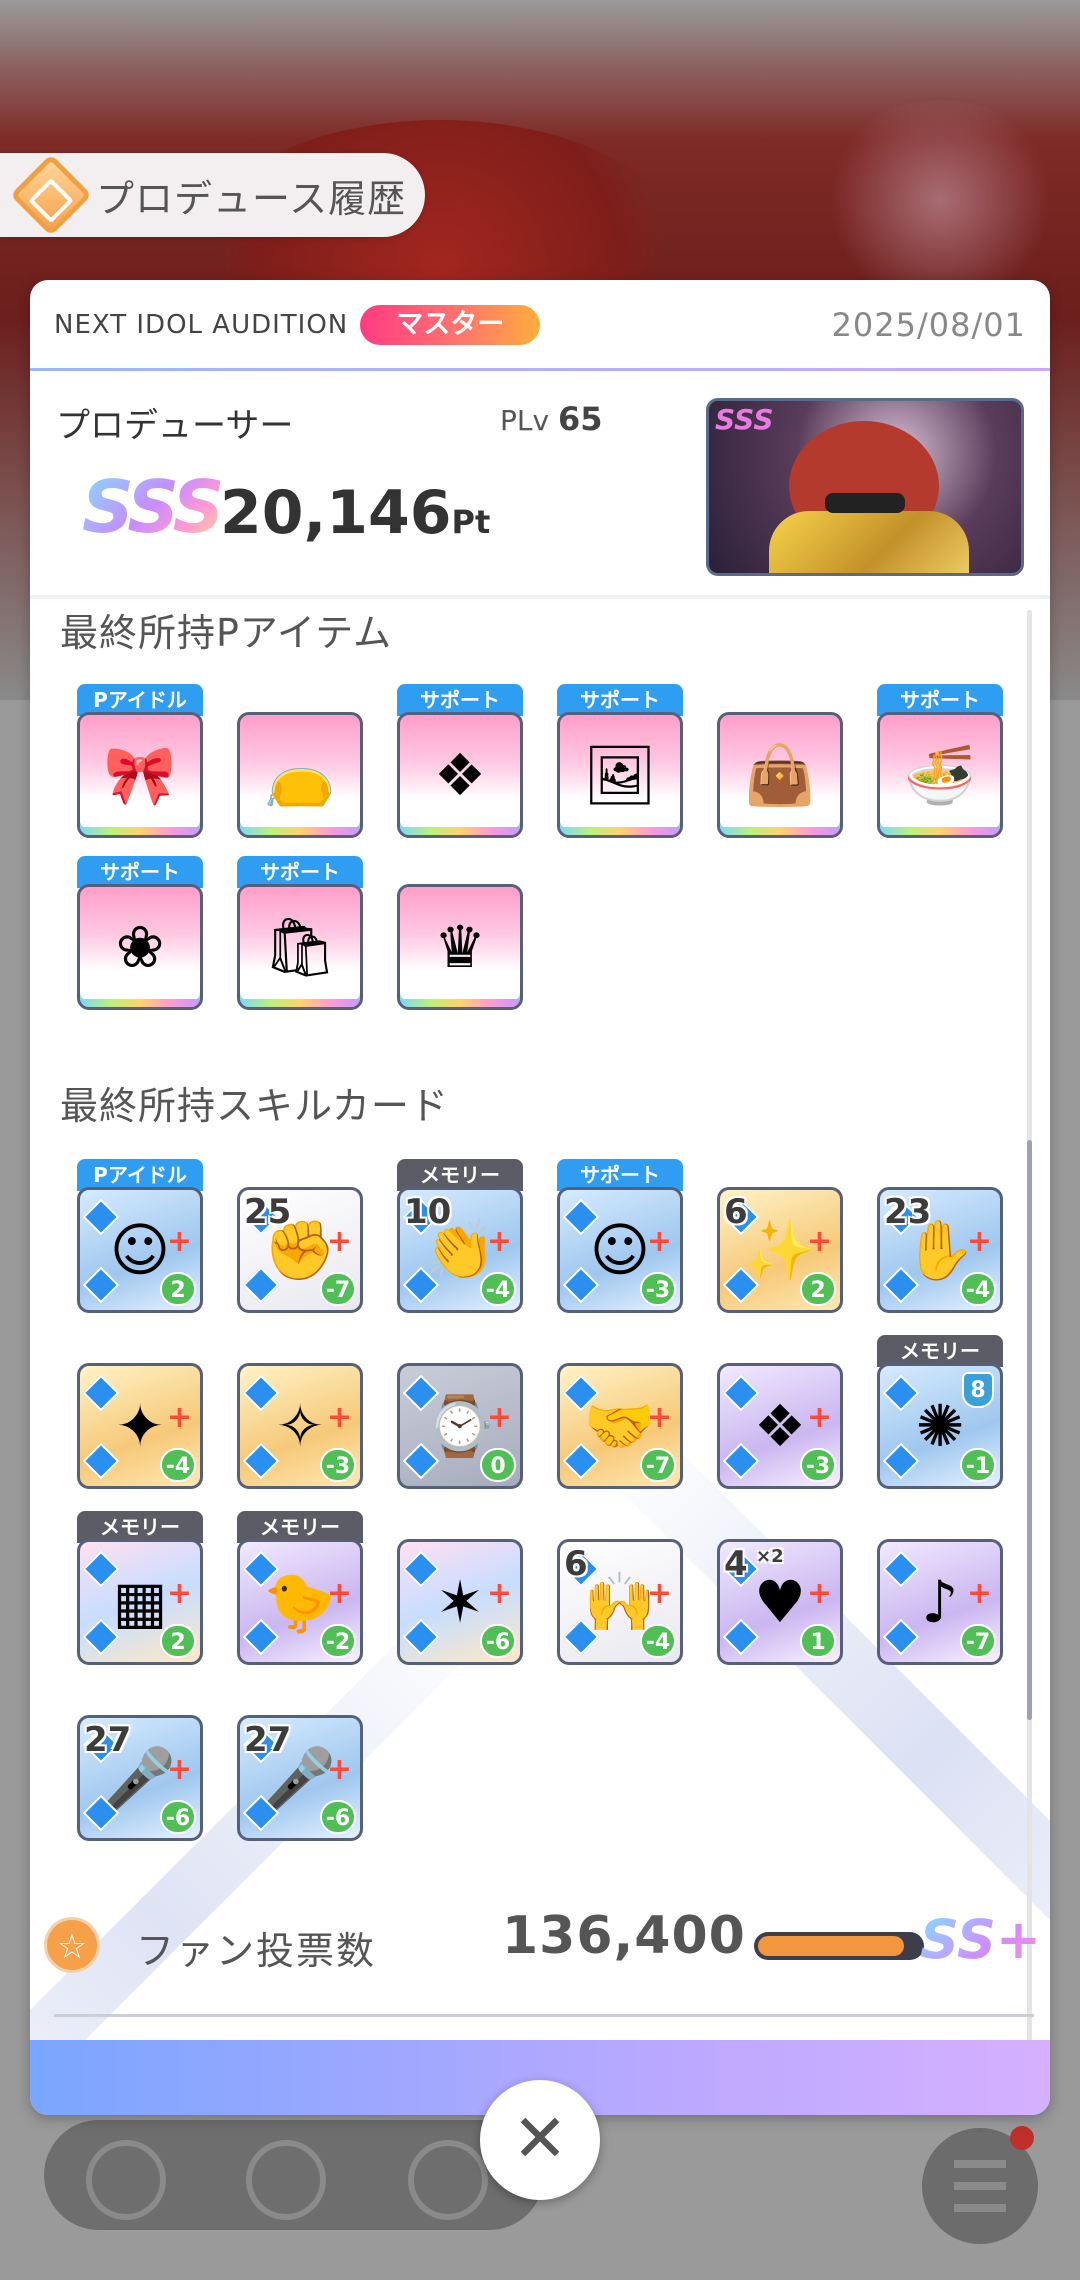 This screenshot has width=1080, height=2280. What do you see at coordinates (620, 1426) in the screenshot?
I see `skill-card-tile: 🤝 + -7` at bounding box center [620, 1426].